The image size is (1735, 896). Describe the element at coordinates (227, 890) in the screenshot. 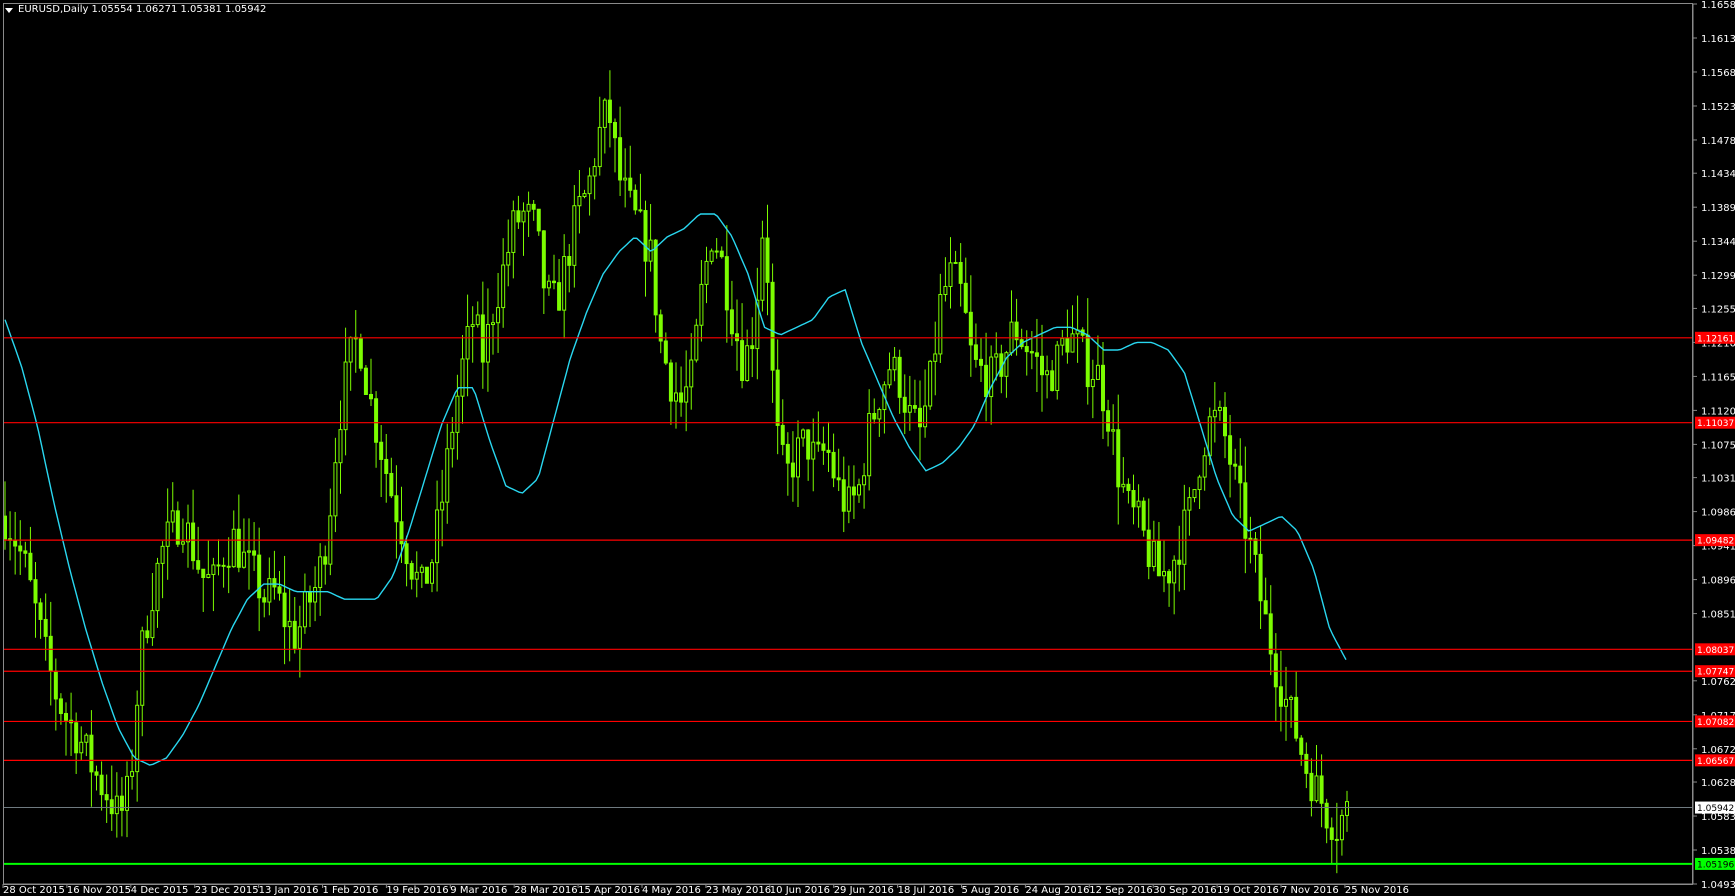

I see `x-tick-label: 23 Dec 2015` at that location.